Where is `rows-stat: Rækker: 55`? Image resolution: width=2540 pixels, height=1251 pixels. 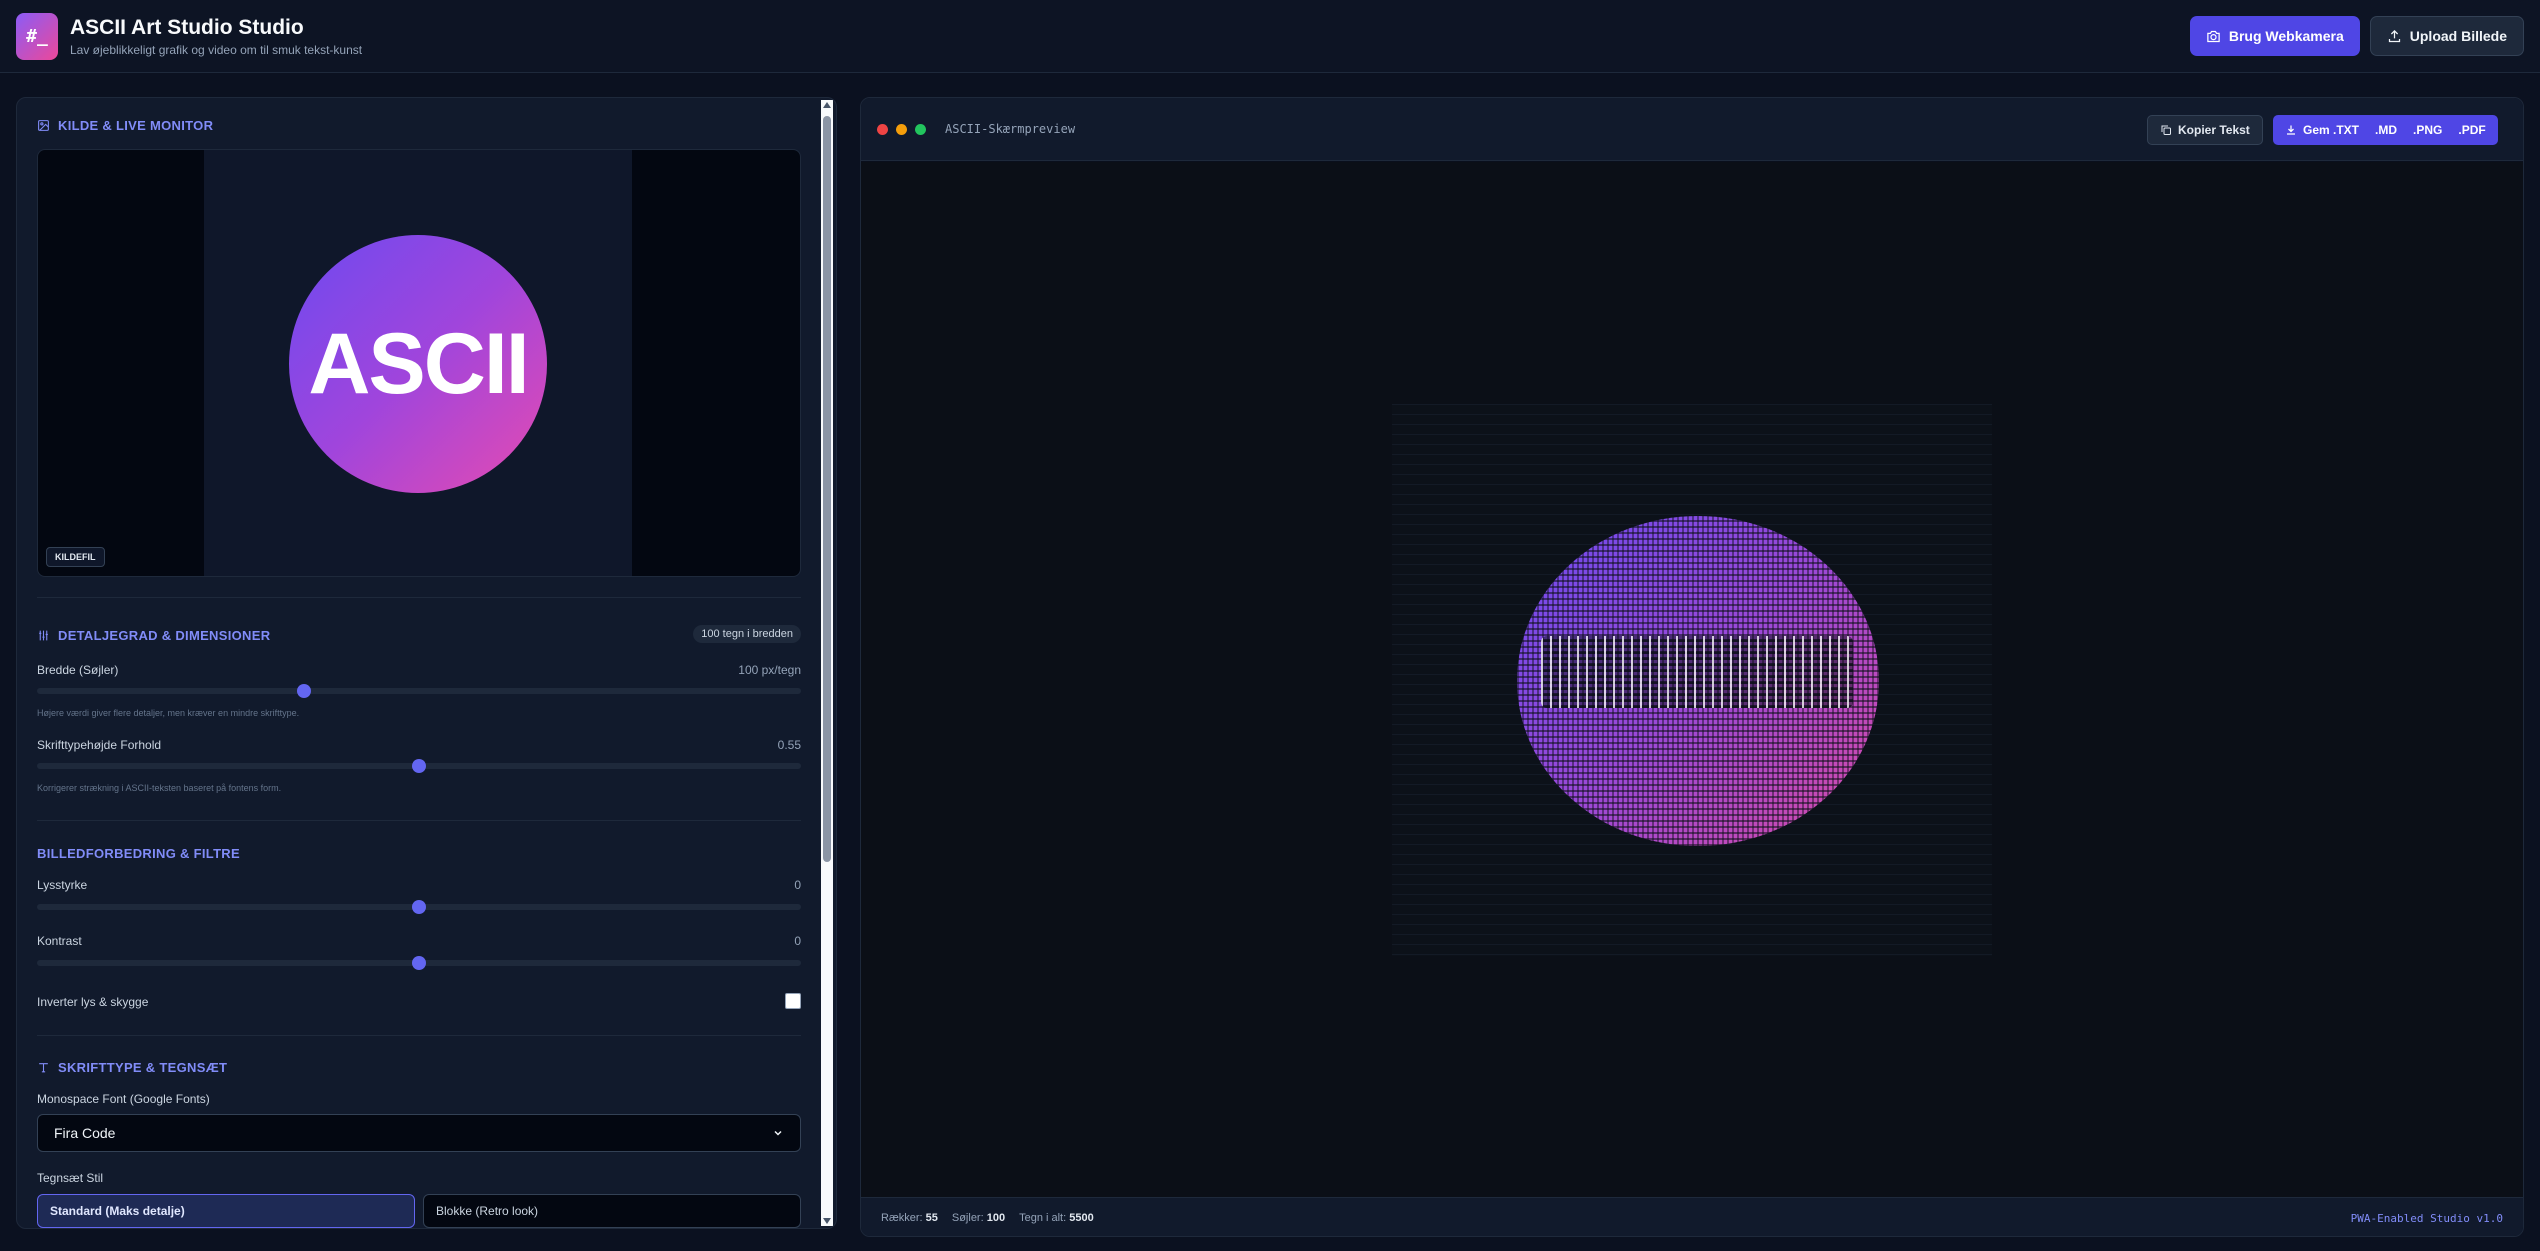 rows-stat: Rækker: 55 is located at coordinates (909, 1218).